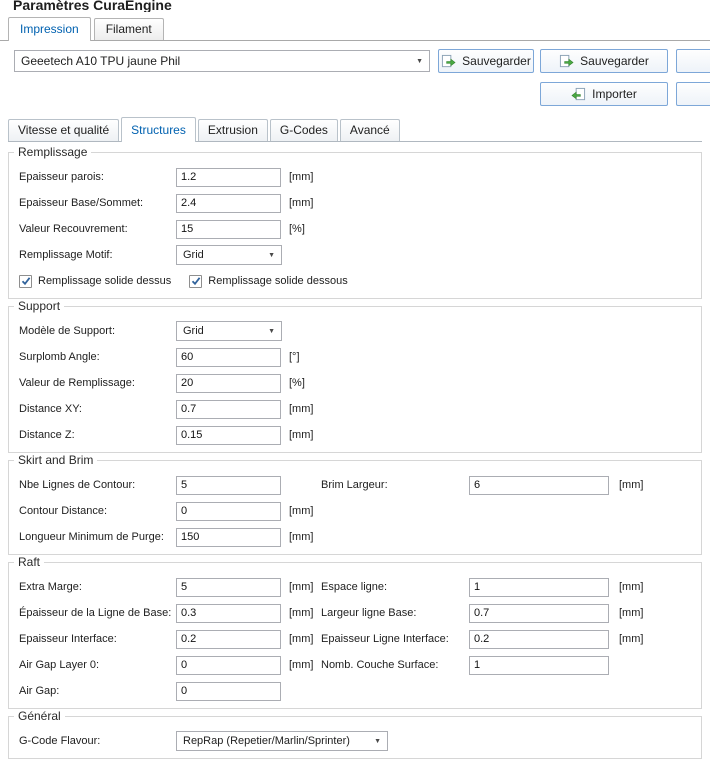 The image size is (710, 759). What do you see at coordinates (693, 94) in the screenshot?
I see `export-button` at bounding box center [693, 94].